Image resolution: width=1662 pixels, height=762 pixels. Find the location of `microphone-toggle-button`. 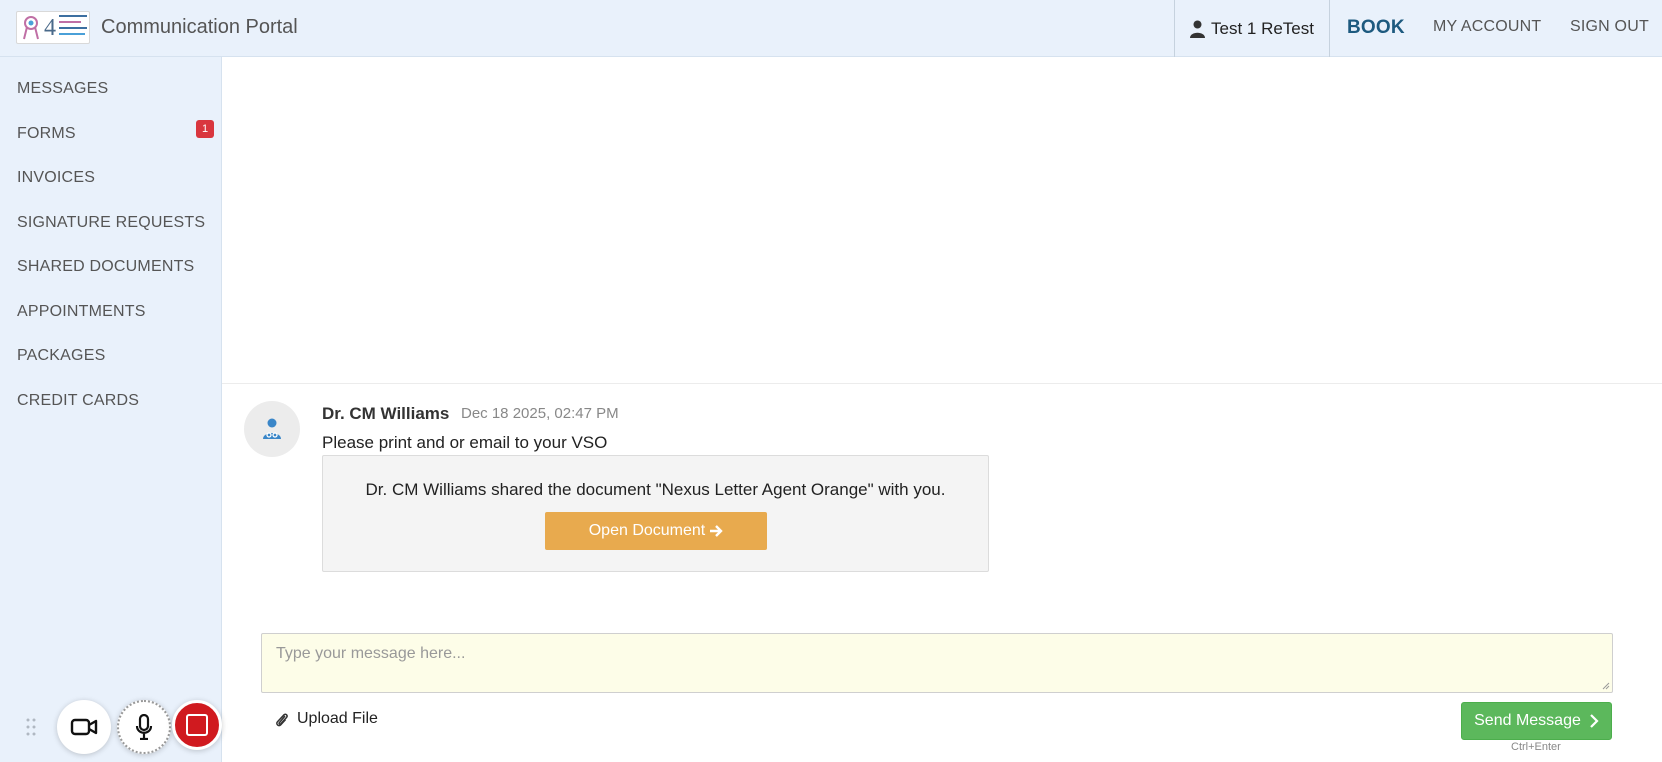

microphone-toggle-button is located at coordinates (144, 727).